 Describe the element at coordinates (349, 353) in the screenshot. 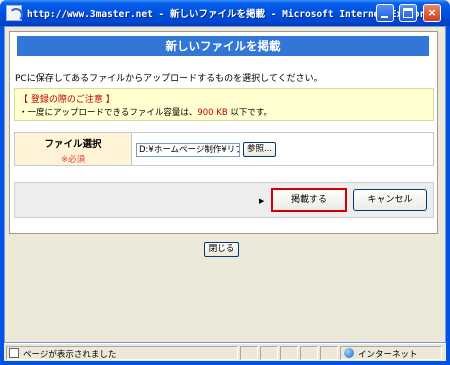

I see `internet-globe-icon` at that location.